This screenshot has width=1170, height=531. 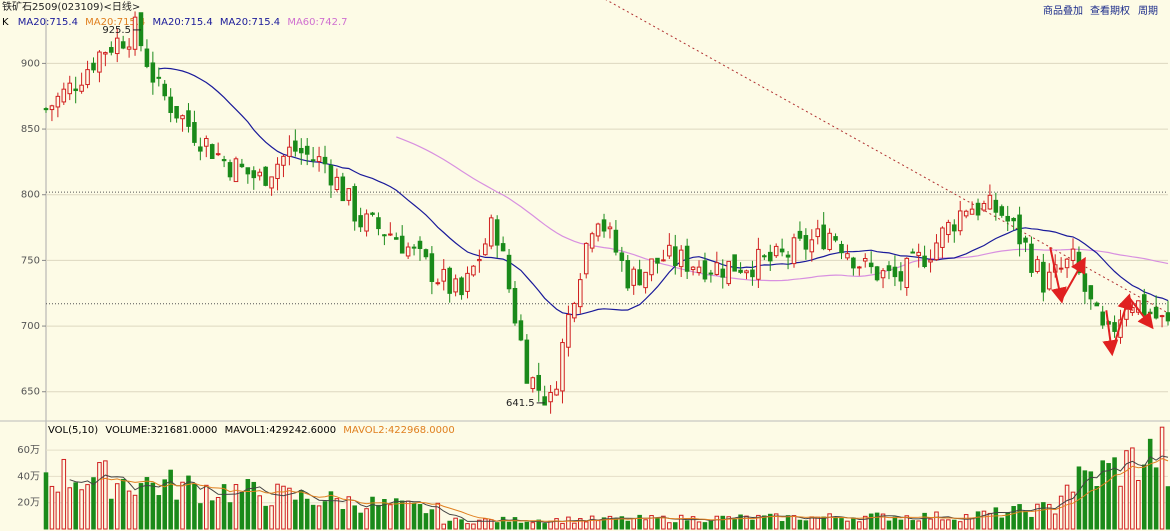 What do you see at coordinates (1110, 333) in the screenshot?
I see `trend-arrow` at bounding box center [1110, 333].